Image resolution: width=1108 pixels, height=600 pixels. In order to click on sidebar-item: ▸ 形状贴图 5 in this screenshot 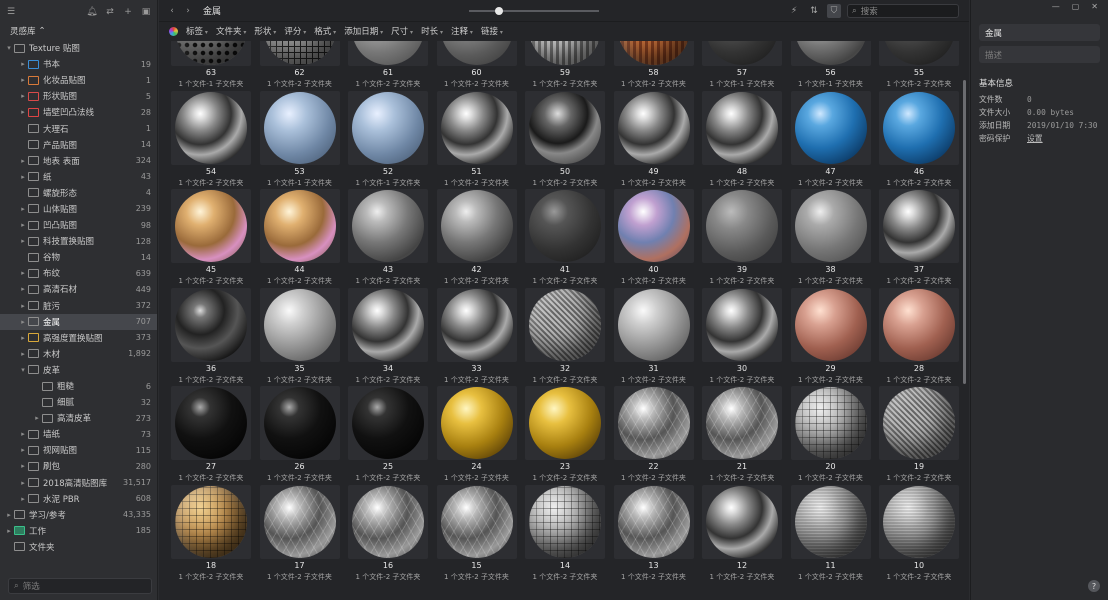, I will do `click(78, 96)`.